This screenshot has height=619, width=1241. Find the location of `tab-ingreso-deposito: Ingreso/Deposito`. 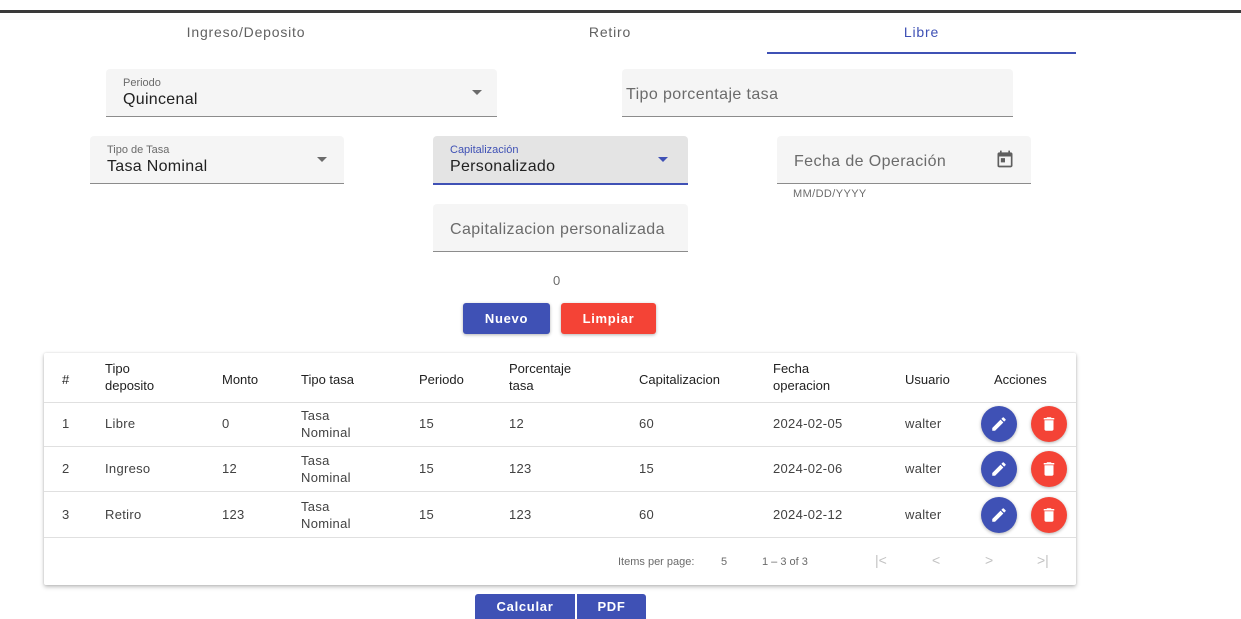

tab-ingreso-deposito: Ingreso/Deposito is located at coordinates (246, 39).